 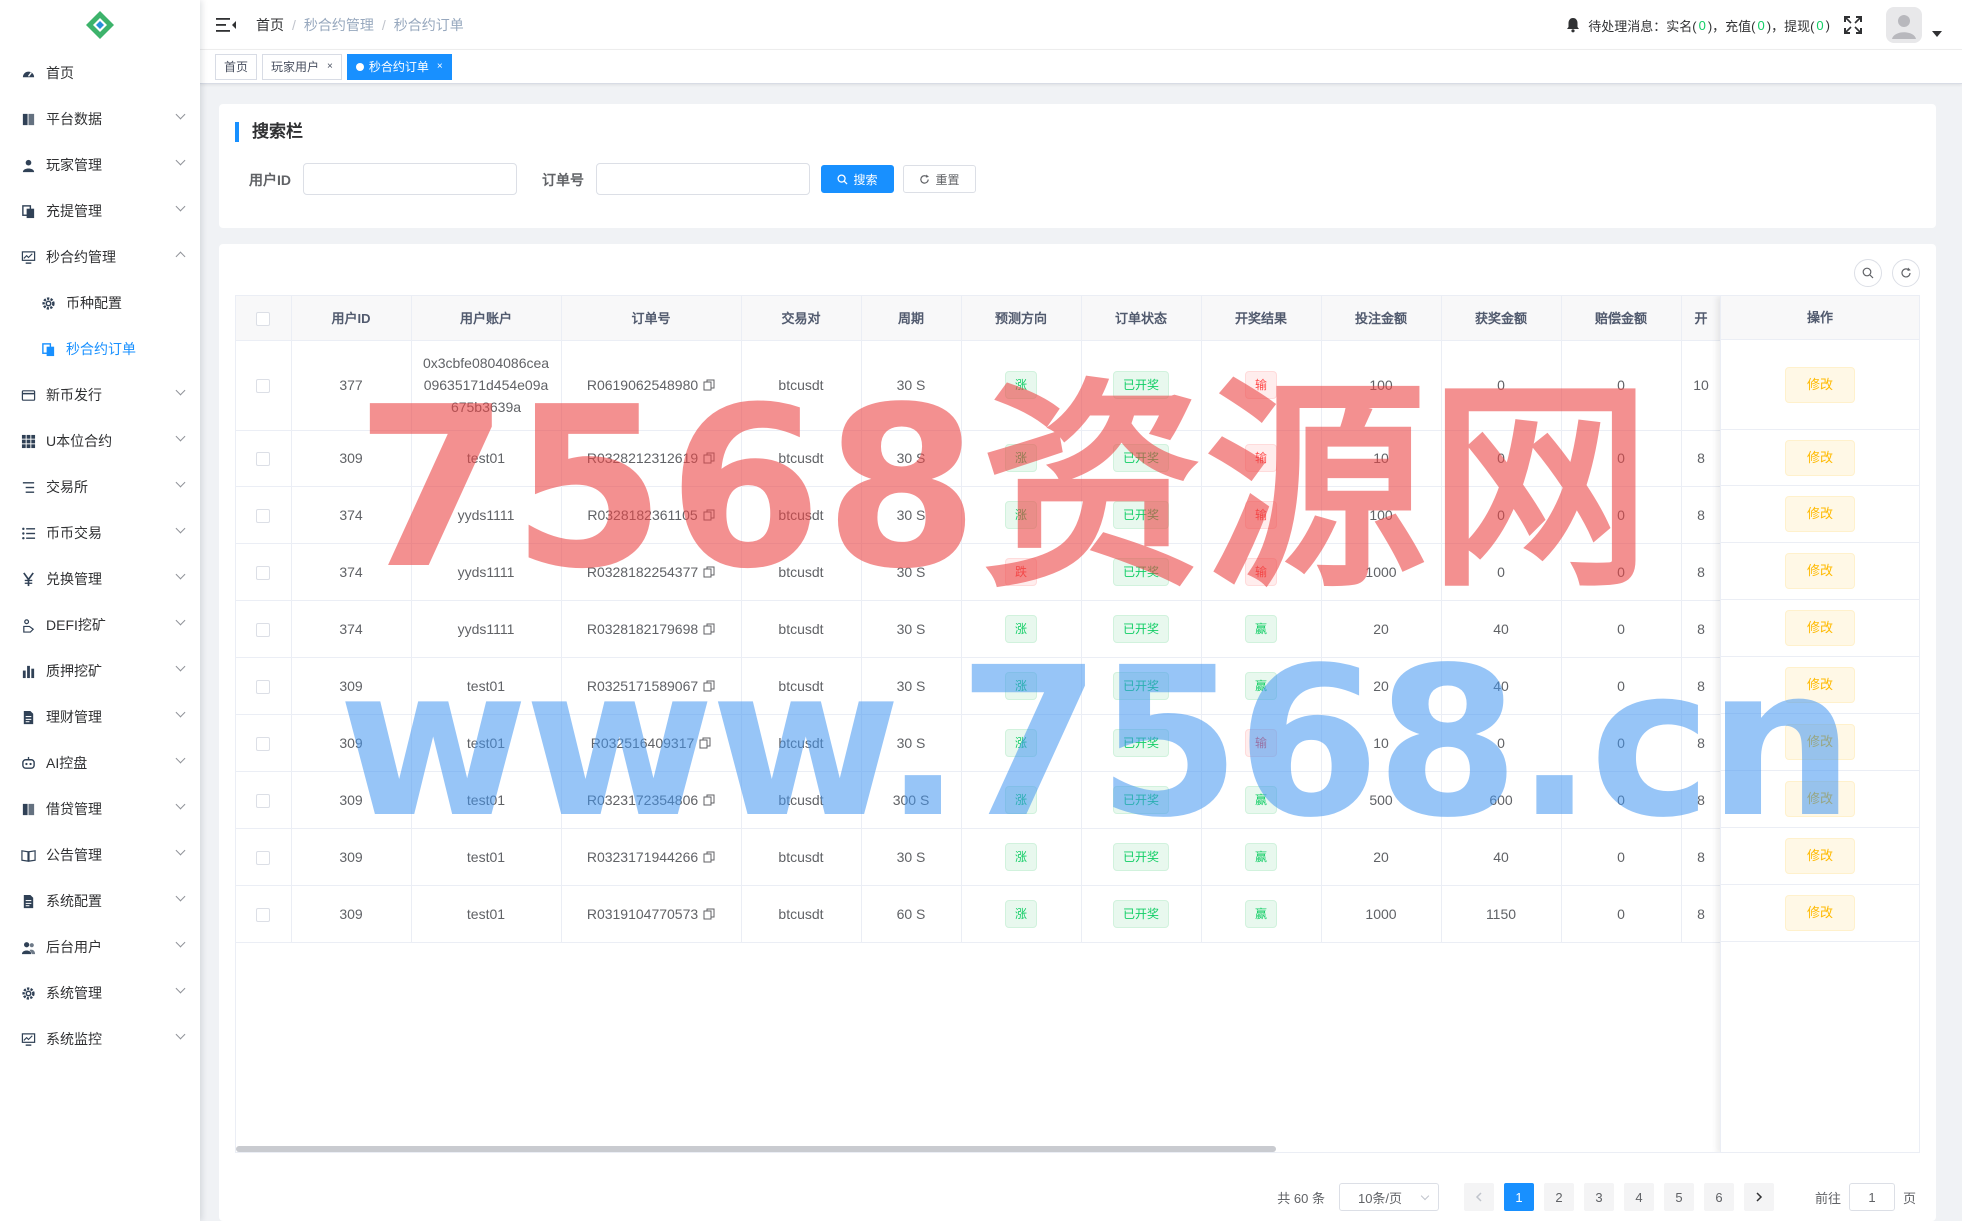 I want to click on cell-win-amount: 1150, so click(x=1501, y=914).